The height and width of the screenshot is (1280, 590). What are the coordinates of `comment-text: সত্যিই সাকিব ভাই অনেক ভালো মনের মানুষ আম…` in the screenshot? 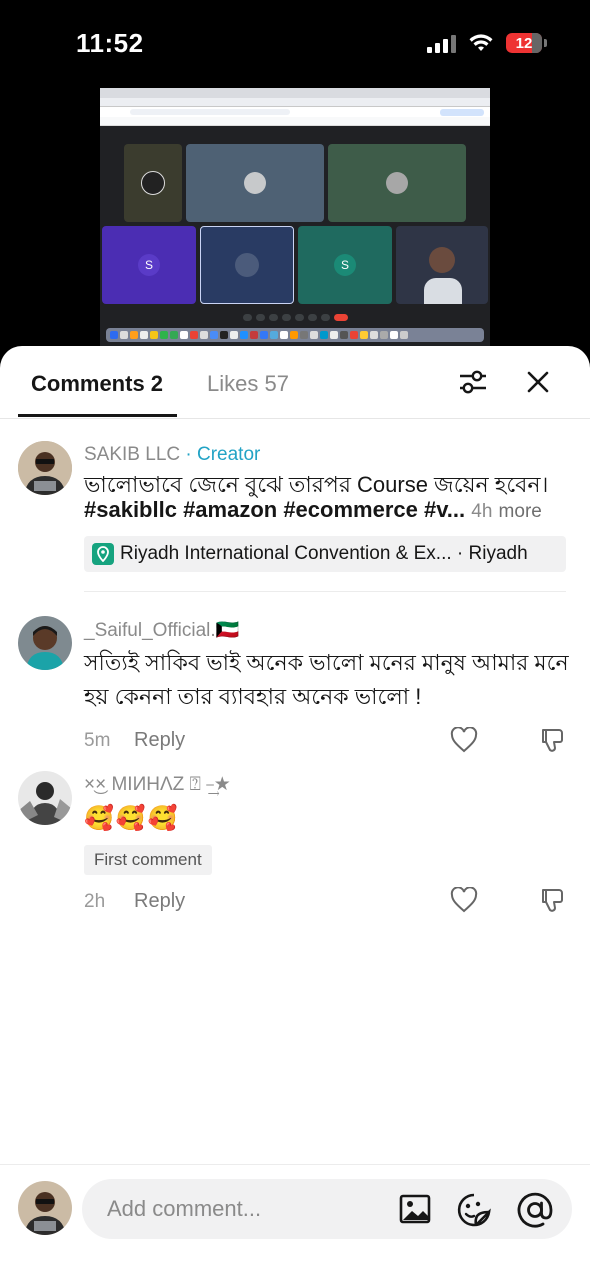 It's located at (326, 662).